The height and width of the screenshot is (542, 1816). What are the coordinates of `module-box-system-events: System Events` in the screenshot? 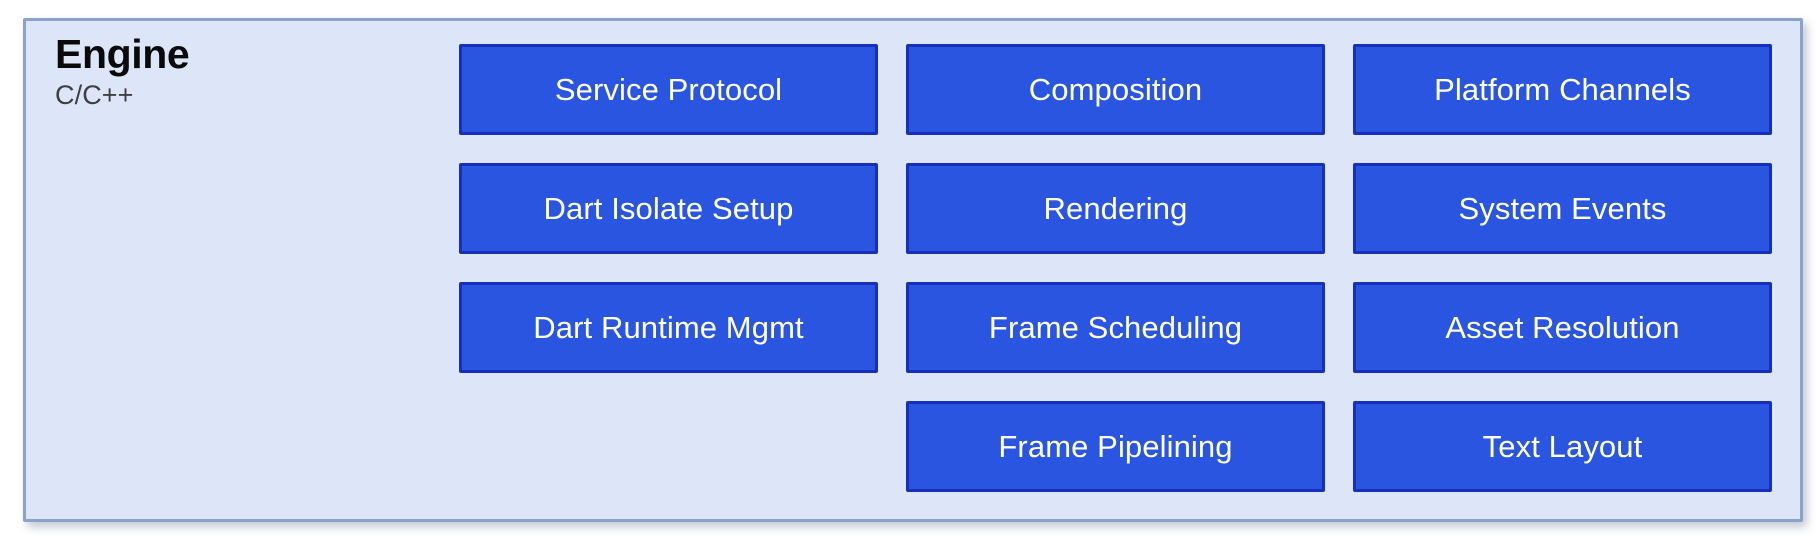 It's located at (1562, 208).